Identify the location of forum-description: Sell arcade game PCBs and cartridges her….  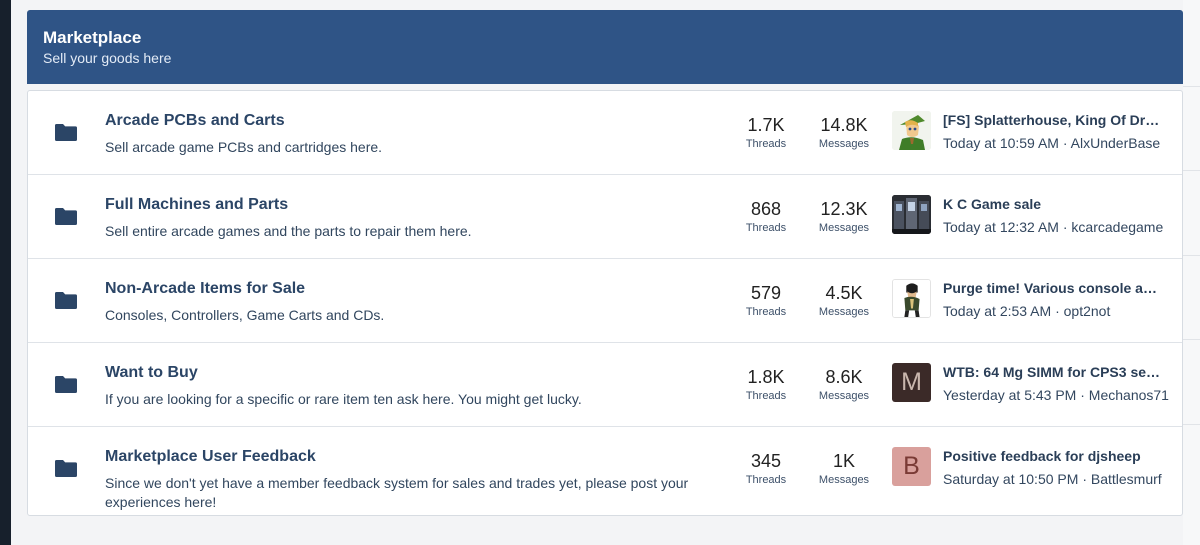
(244, 147).